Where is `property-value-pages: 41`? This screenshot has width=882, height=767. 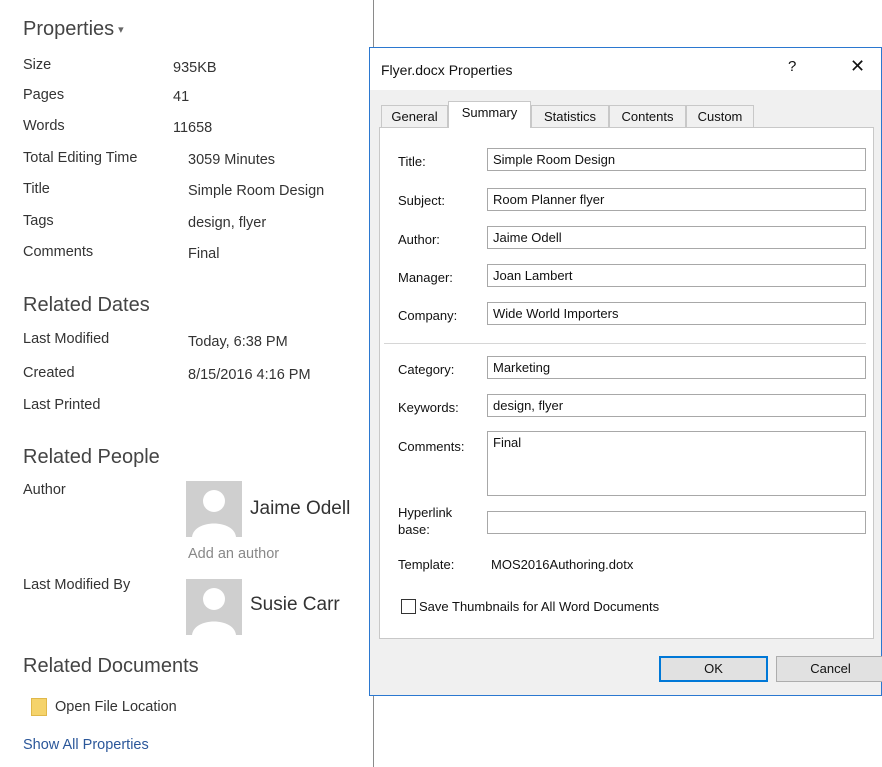 property-value-pages: 41 is located at coordinates (181, 97).